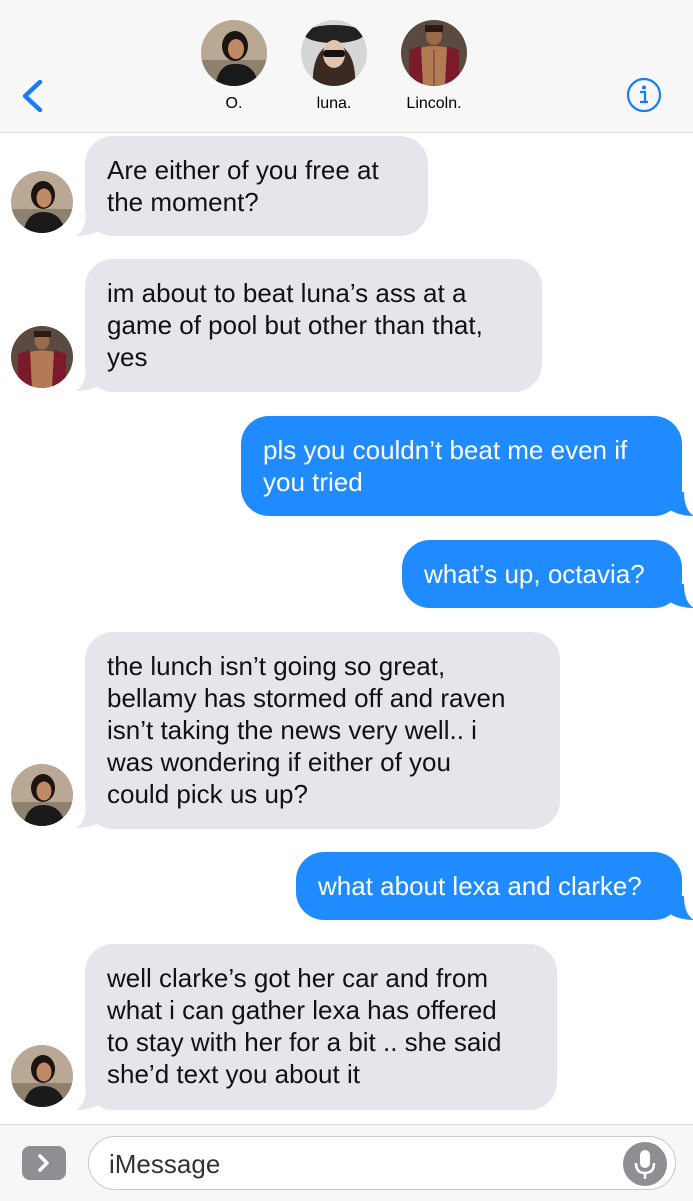  What do you see at coordinates (183, 202) in the screenshot?
I see `message-line: the moment?` at bounding box center [183, 202].